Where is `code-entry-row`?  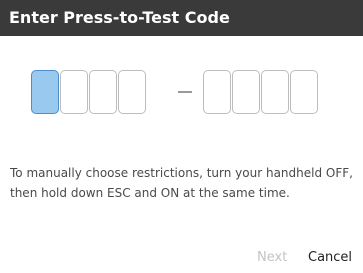
code-entry-row is located at coordinates (186, 92).